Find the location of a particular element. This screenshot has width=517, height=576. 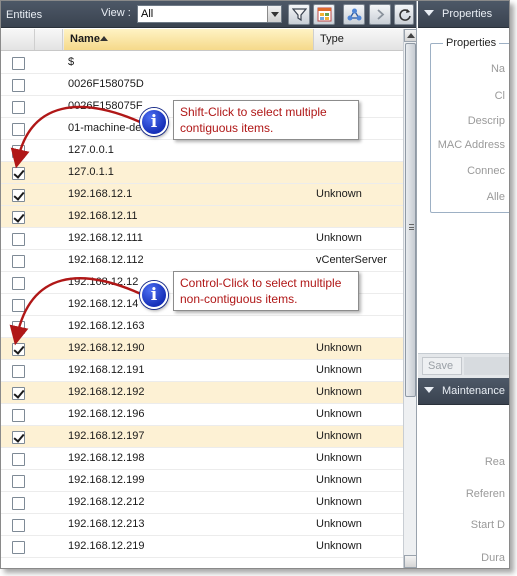

properties-header: Properties is located at coordinates (463, 14).